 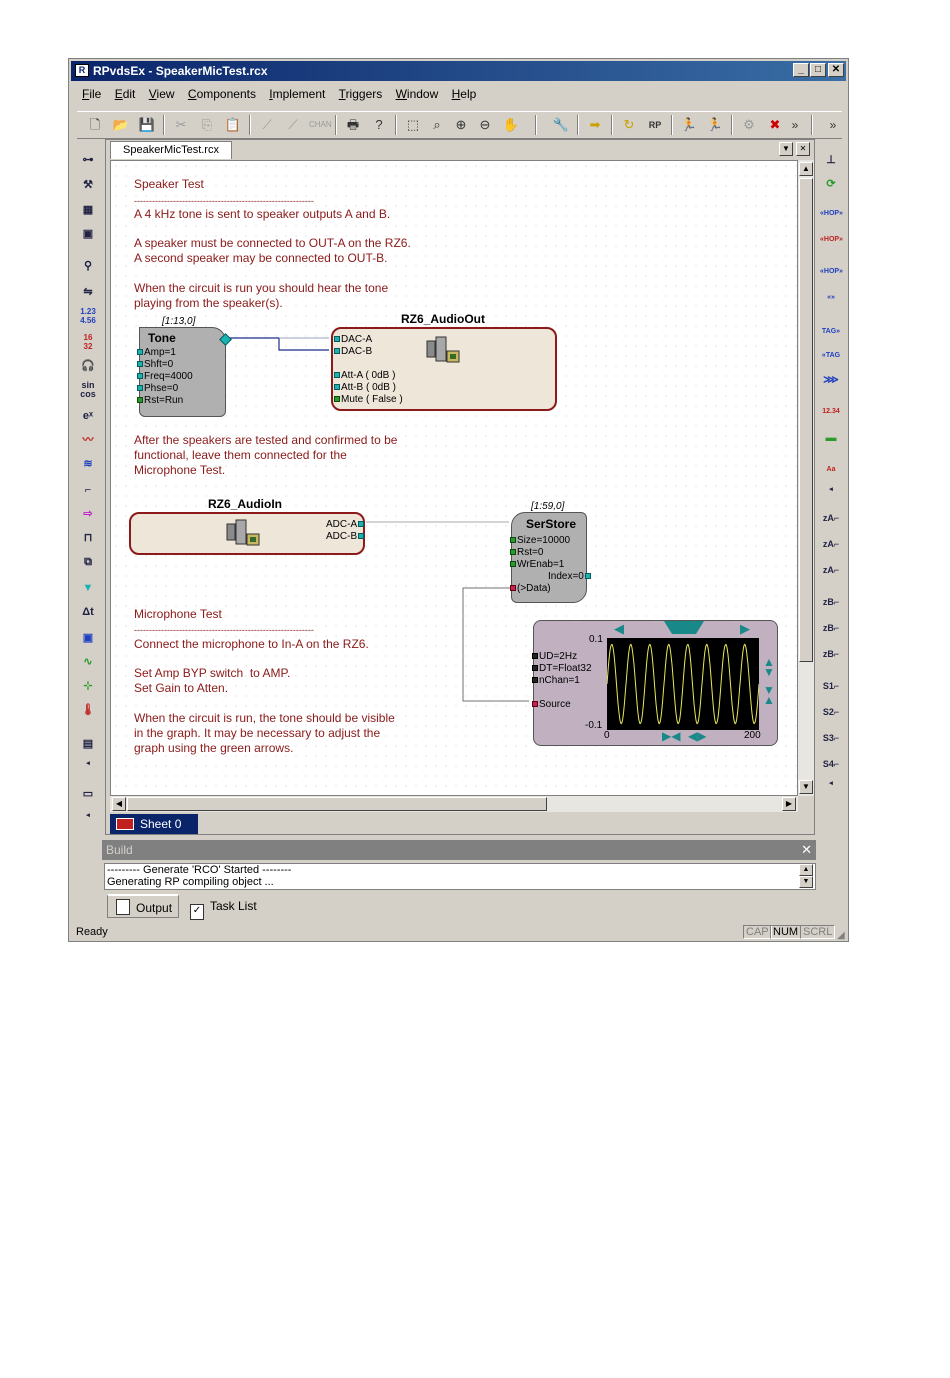 I want to click on scroll-up-icon: ▲, so click(x=806, y=169).